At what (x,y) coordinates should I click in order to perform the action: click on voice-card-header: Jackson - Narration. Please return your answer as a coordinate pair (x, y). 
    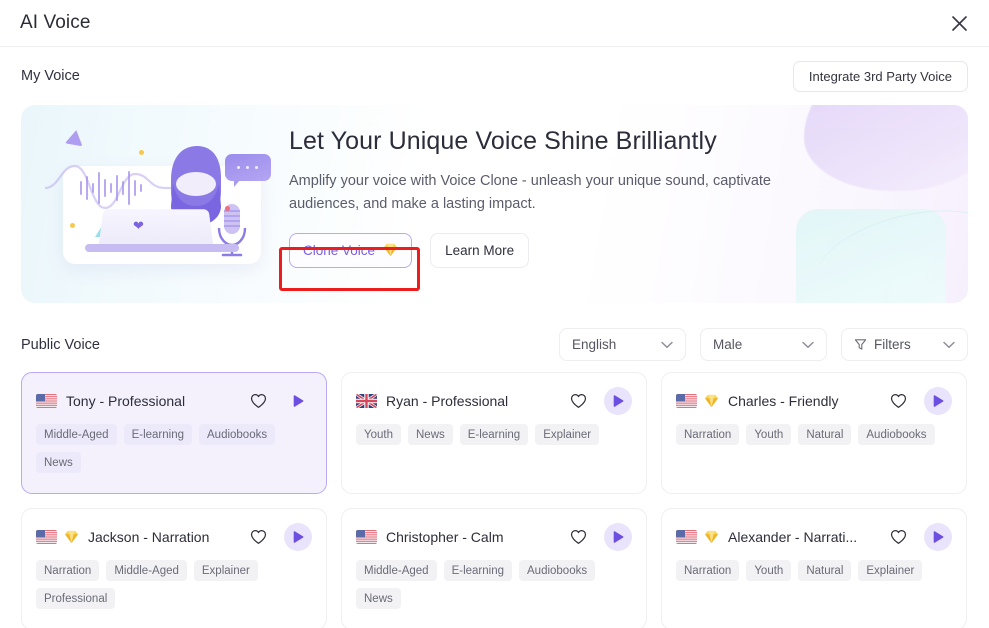
    Looking at the image, I should click on (174, 537).